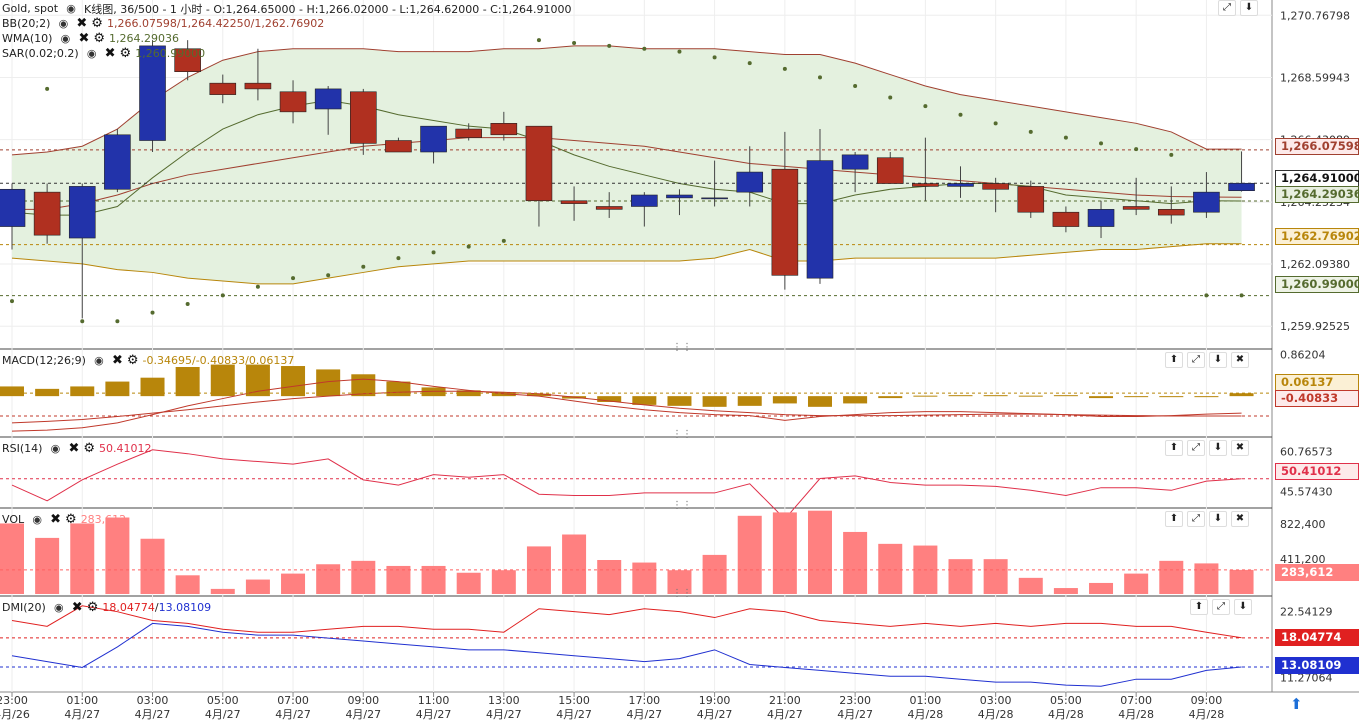  Describe the element at coordinates (363, 700) in the screenshot. I see `time-tick-label: 09:00` at that location.